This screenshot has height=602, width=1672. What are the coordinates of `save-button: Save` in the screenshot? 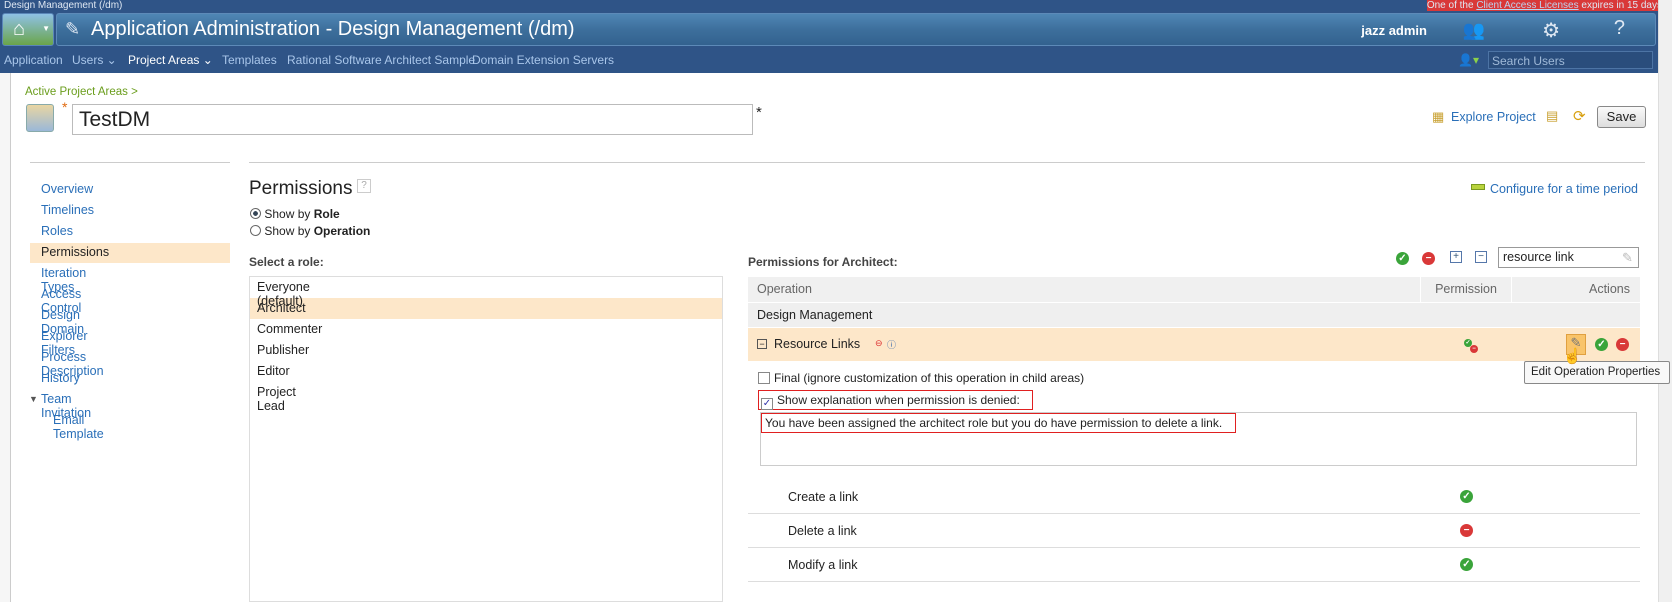 It's located at (1621, 117).